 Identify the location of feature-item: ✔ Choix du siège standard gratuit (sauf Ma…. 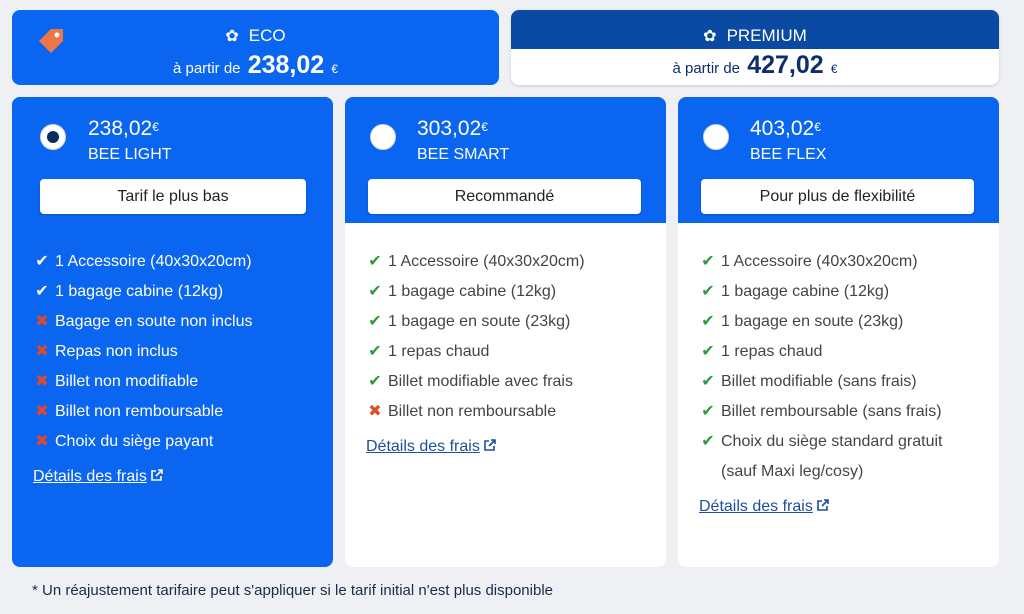
(820, 461).